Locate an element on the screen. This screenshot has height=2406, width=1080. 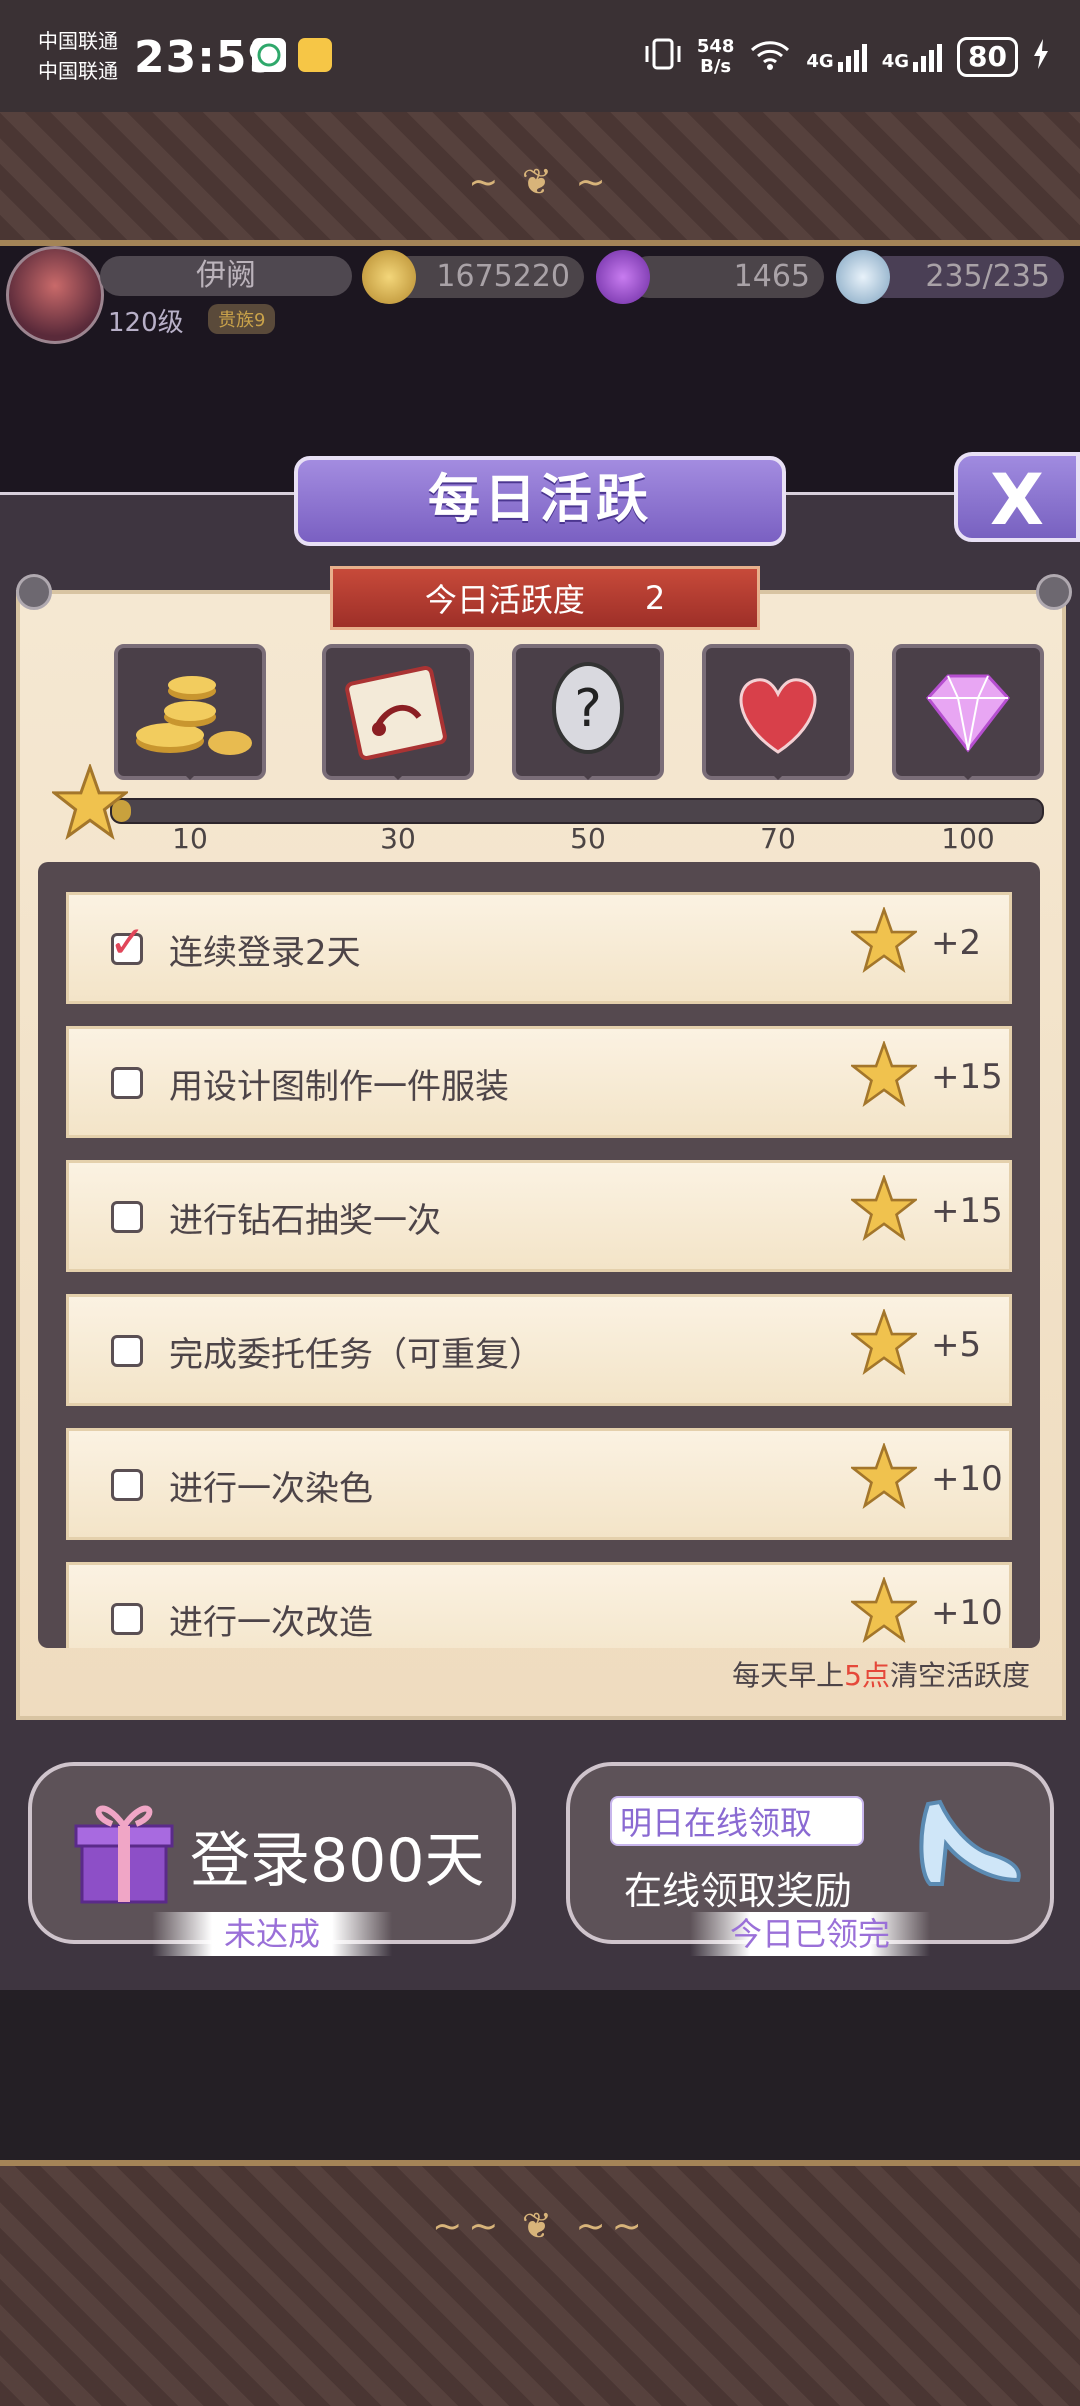
task-row-diamond-draw: 进行钻石抽奖一次 +15 is located at coordinates (539, 1216).